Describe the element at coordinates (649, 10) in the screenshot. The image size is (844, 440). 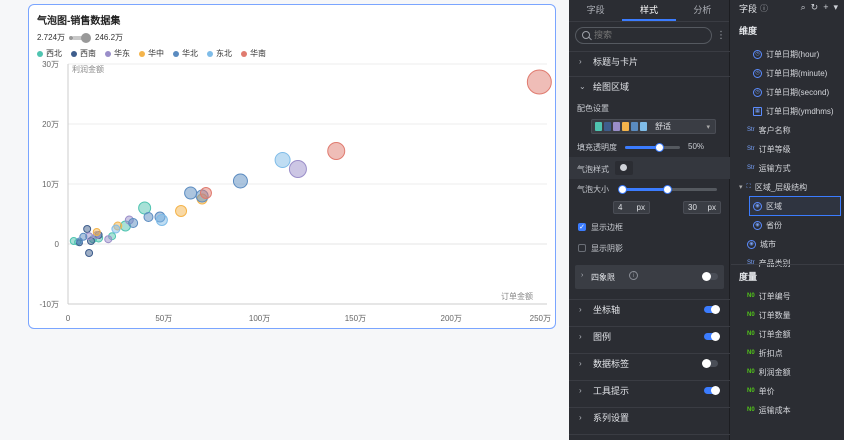
I see `tab-style: 样式` at that location.